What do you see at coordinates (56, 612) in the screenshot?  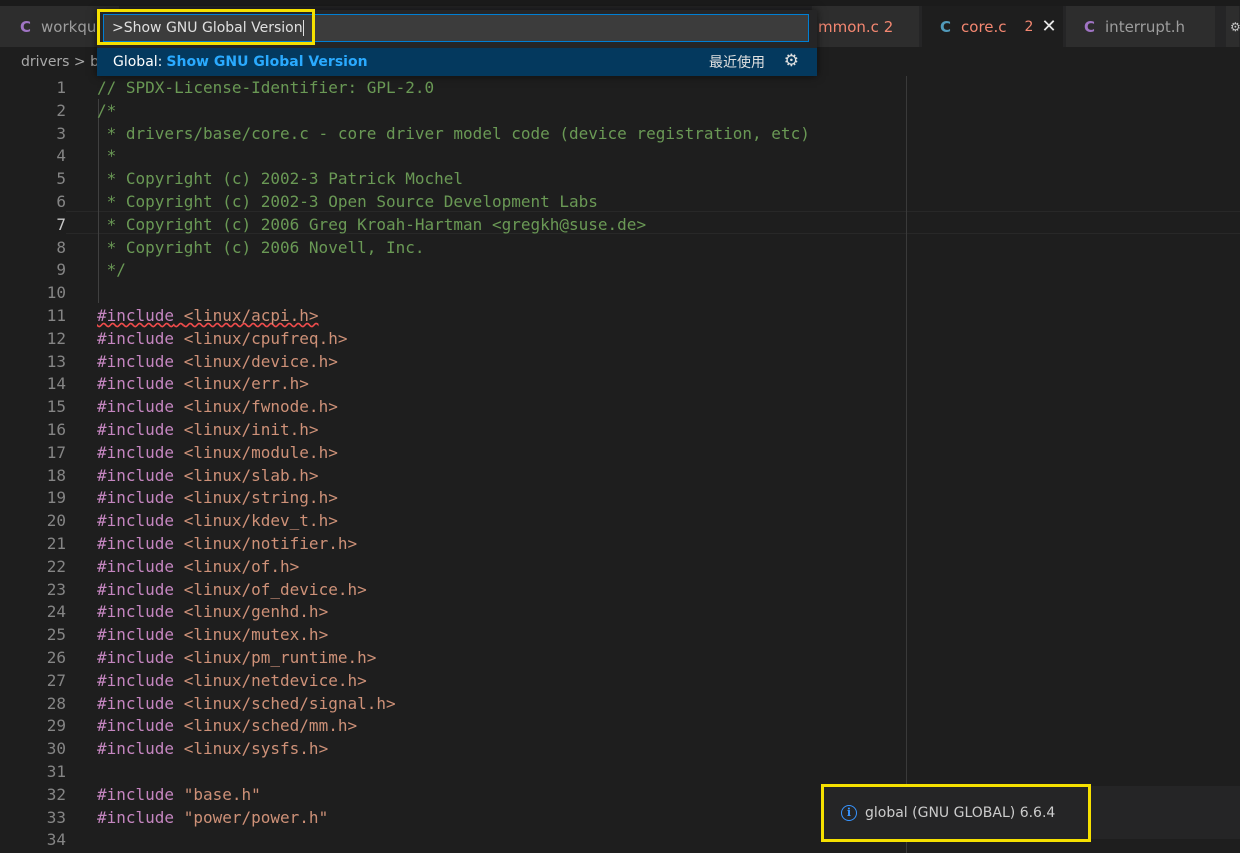 I see `line-number: 24` at bounding box center [56, 612].